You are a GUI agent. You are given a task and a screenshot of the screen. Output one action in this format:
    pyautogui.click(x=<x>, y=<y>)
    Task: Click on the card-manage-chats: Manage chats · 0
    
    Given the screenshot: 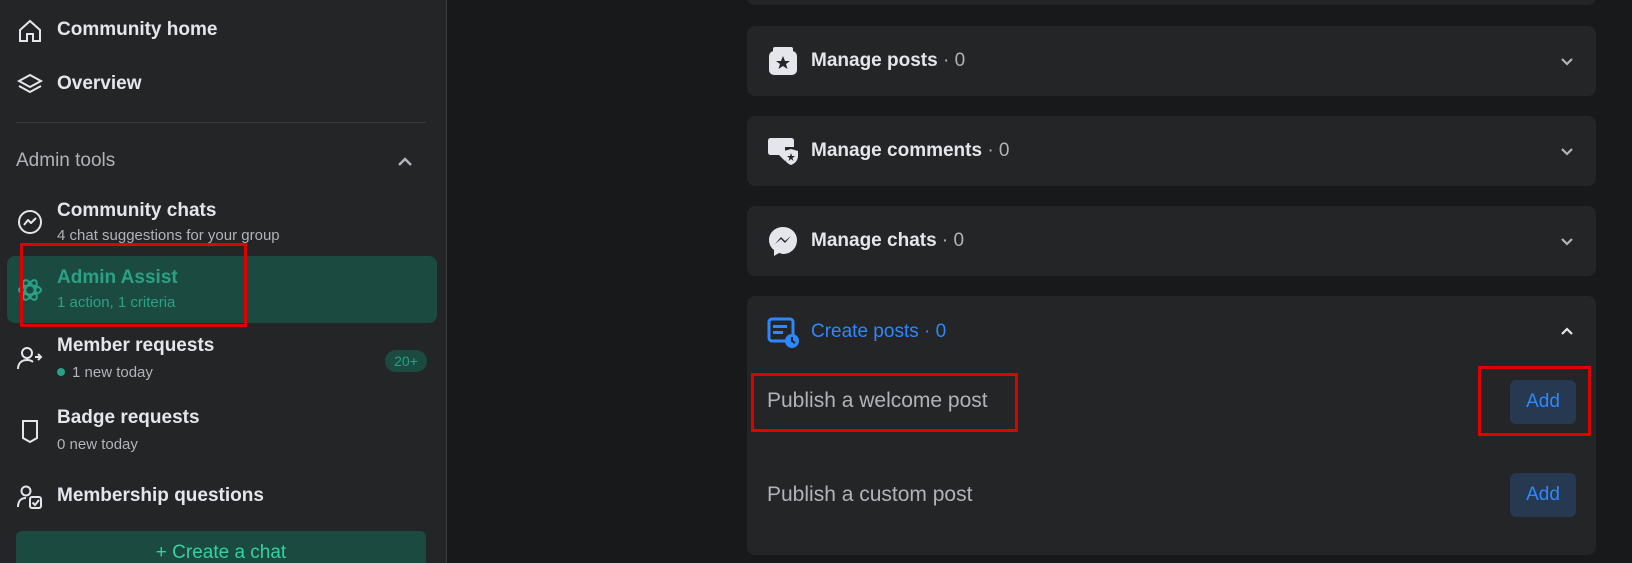 What is the action you would take?
    pyautogui.click(x=1171, y=241)
    